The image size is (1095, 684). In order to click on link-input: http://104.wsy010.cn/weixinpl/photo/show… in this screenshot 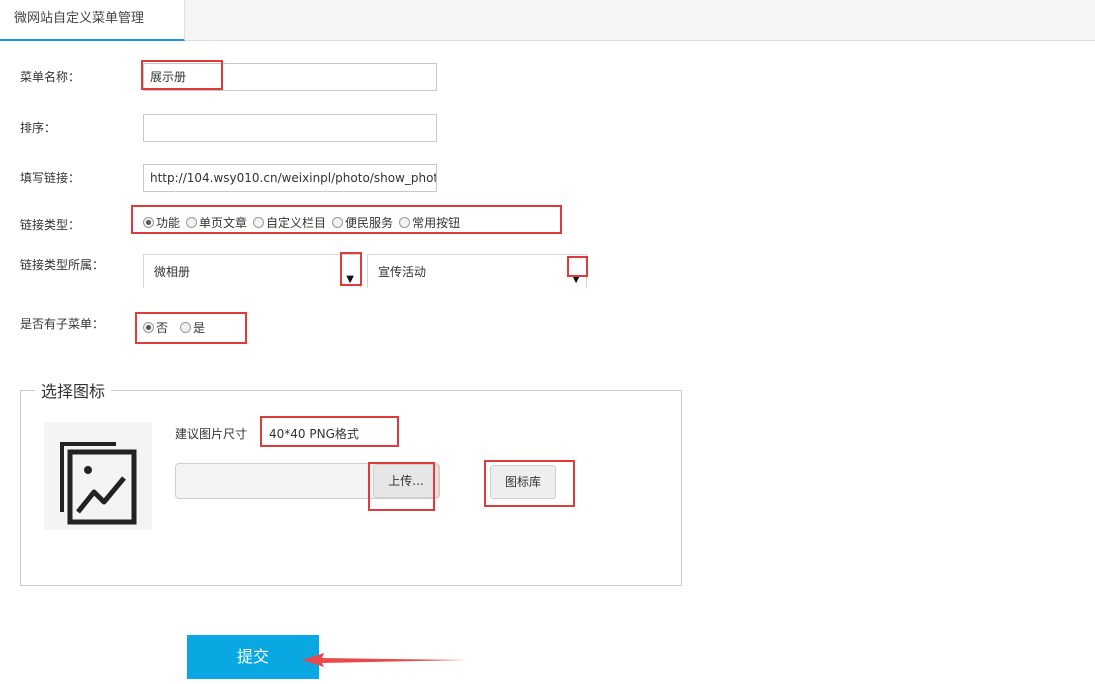, I will do `click(290, 178)`.